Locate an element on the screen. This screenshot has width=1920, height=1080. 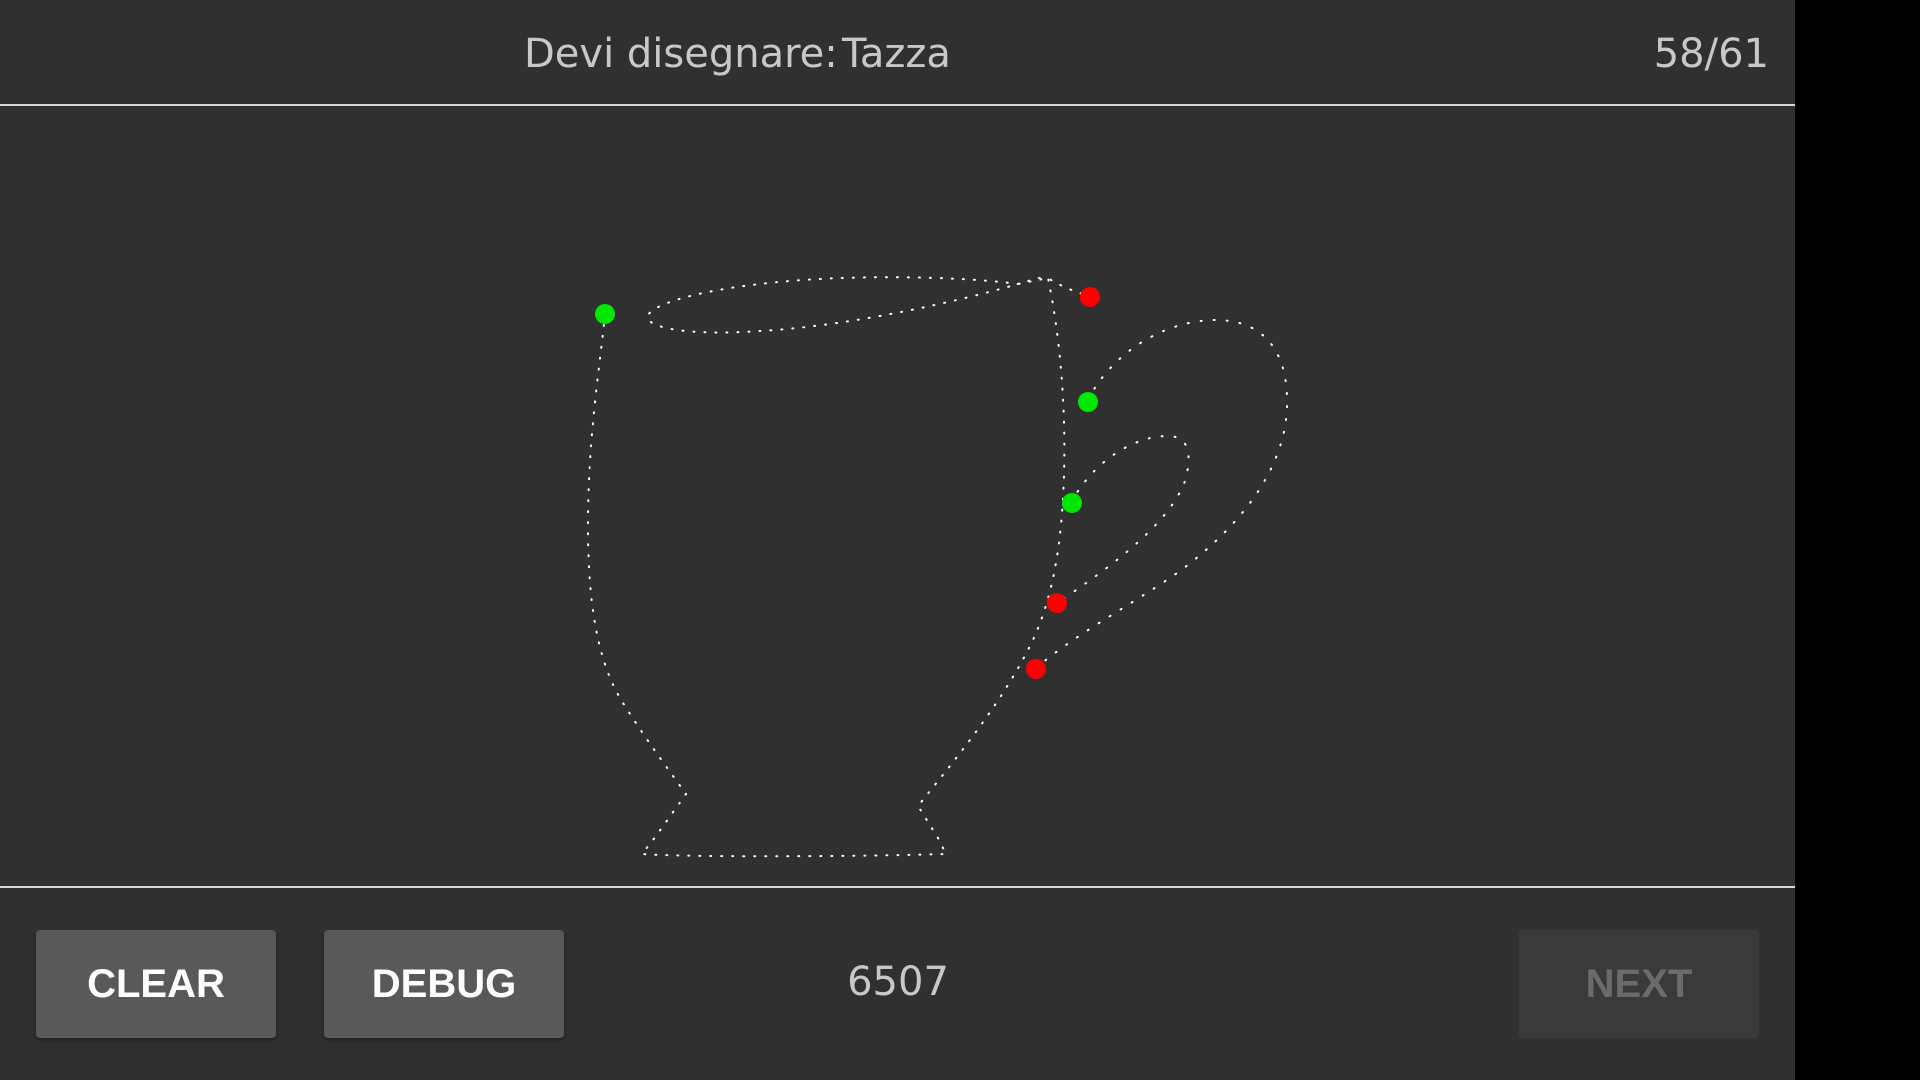
stroke-endpoints is located at coordinates (847, 483).